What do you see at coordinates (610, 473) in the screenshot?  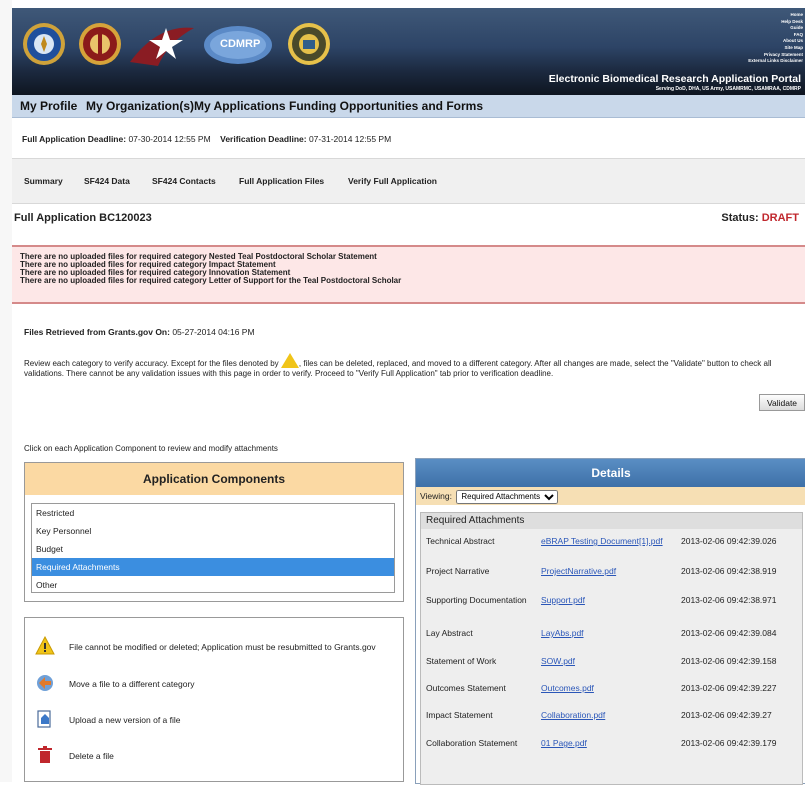 I see `details-title: Details` at bounding box center [610, 473].